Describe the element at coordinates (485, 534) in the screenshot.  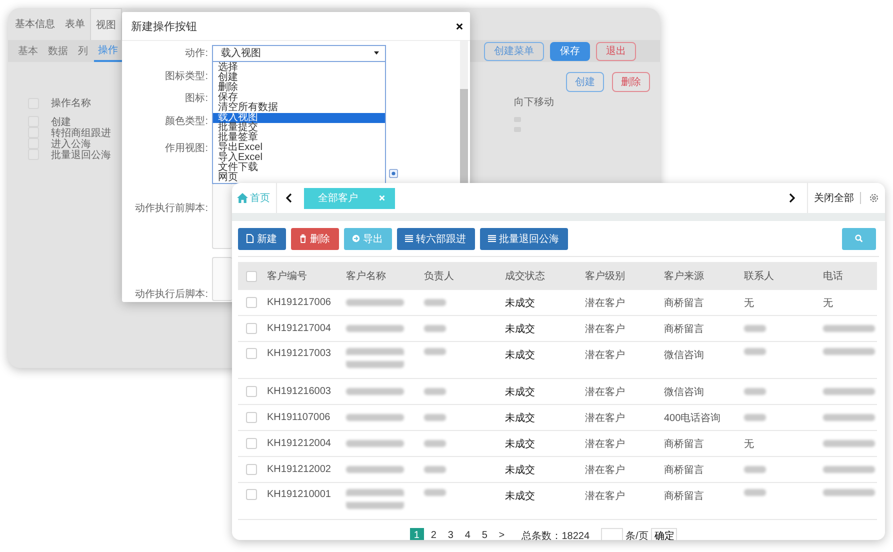
I see `page-button: 5` at that location.